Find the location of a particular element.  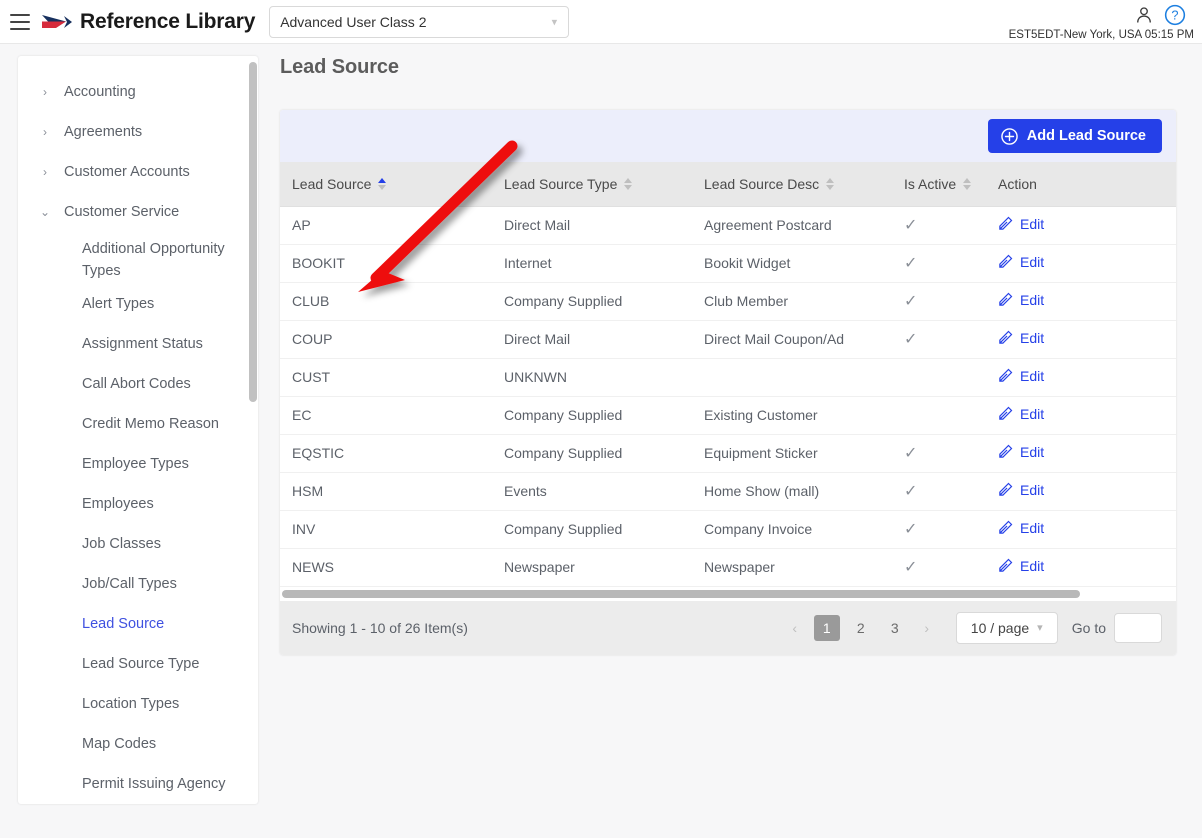

sidebar-group-agreements: › Agreements is located at coordinates (138, 132).